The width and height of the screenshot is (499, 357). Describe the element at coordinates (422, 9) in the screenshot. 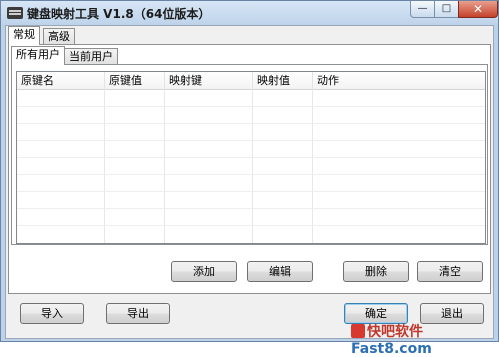

I see `minimize-button: —` at that location.